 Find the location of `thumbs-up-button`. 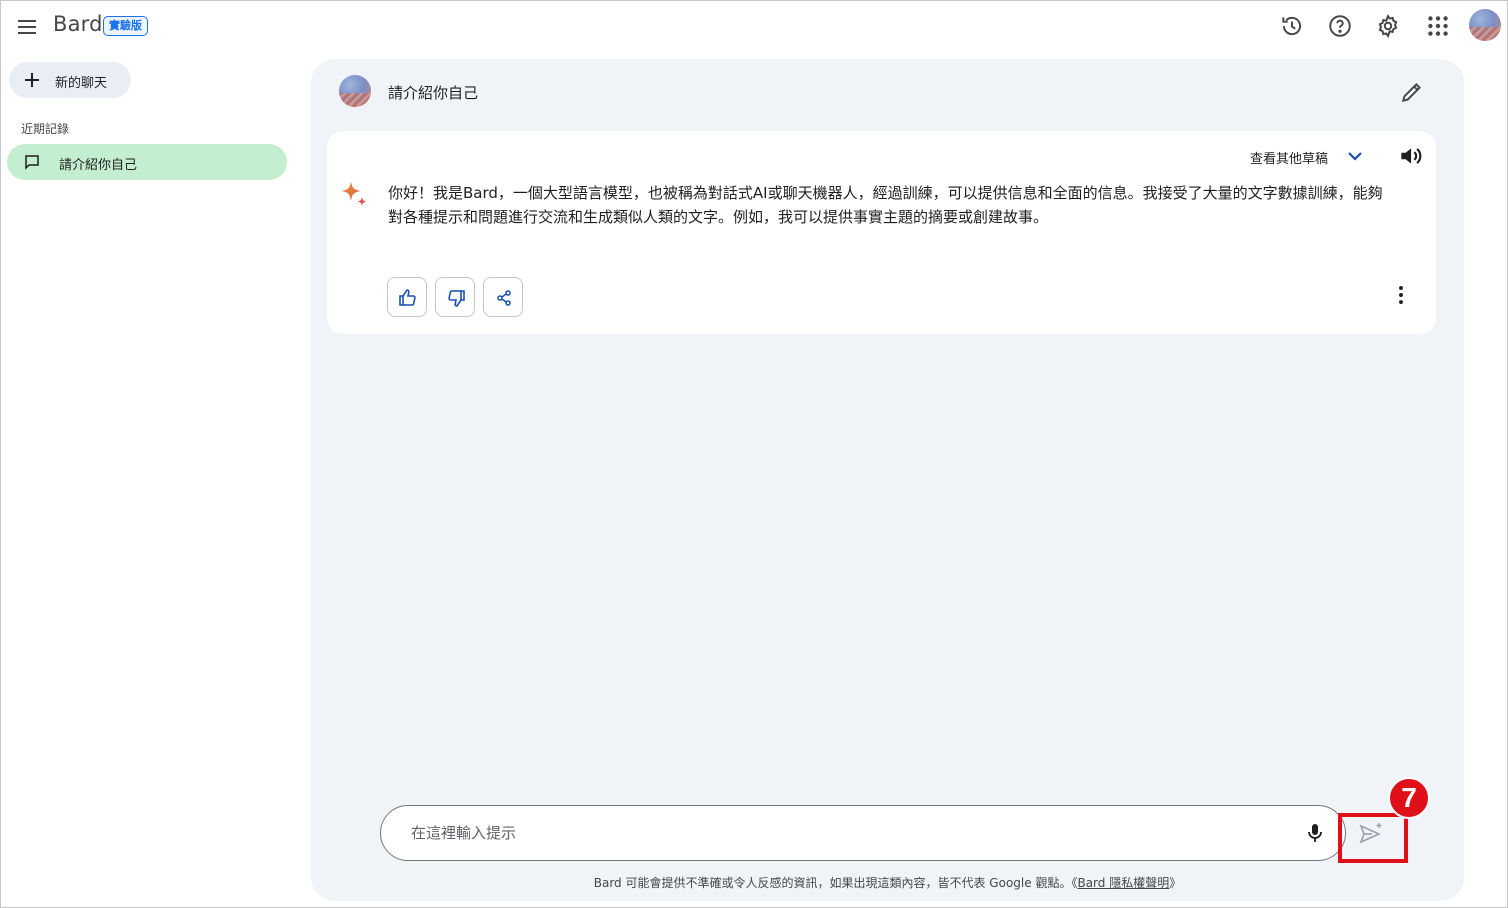

thumbs-up-button is located at coordinates (407, 297).